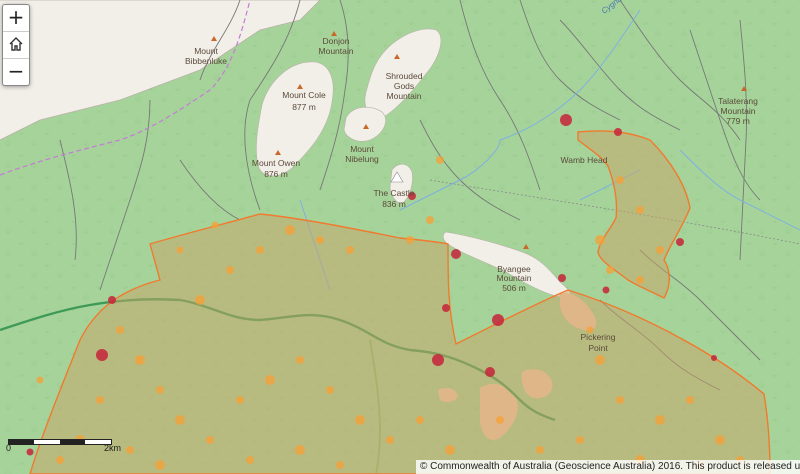  Describe the element at coordinates (276, 163) in the screenshot. I see `peak-name: Mount Owen` at that location.